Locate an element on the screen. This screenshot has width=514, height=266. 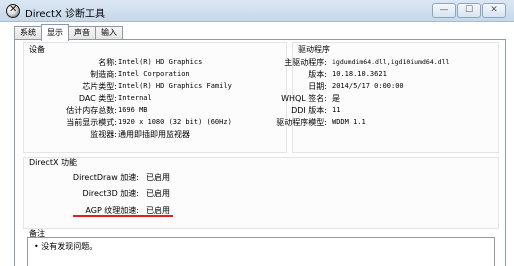
dac-type-value: Internal is located at coordinates (135, 98).